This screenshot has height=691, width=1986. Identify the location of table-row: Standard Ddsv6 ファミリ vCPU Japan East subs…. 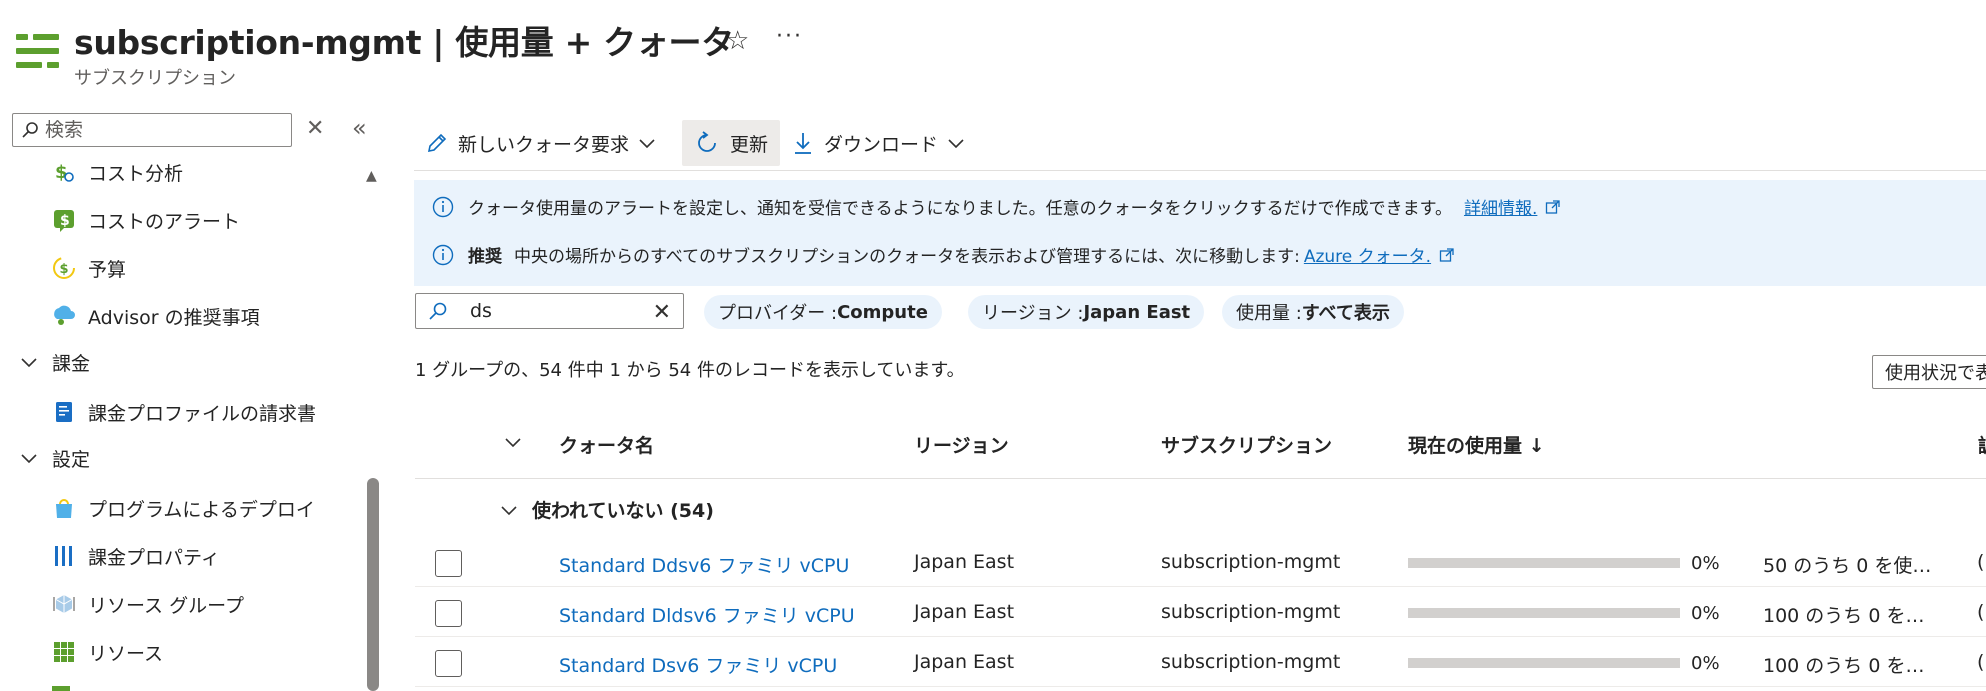
(1200, 562).